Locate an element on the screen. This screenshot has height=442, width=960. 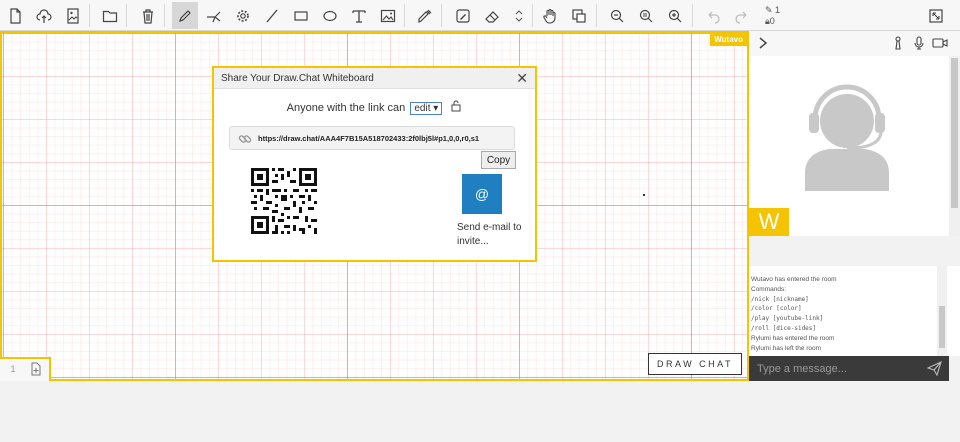
save-image-button is located at coordinates (73, 15).